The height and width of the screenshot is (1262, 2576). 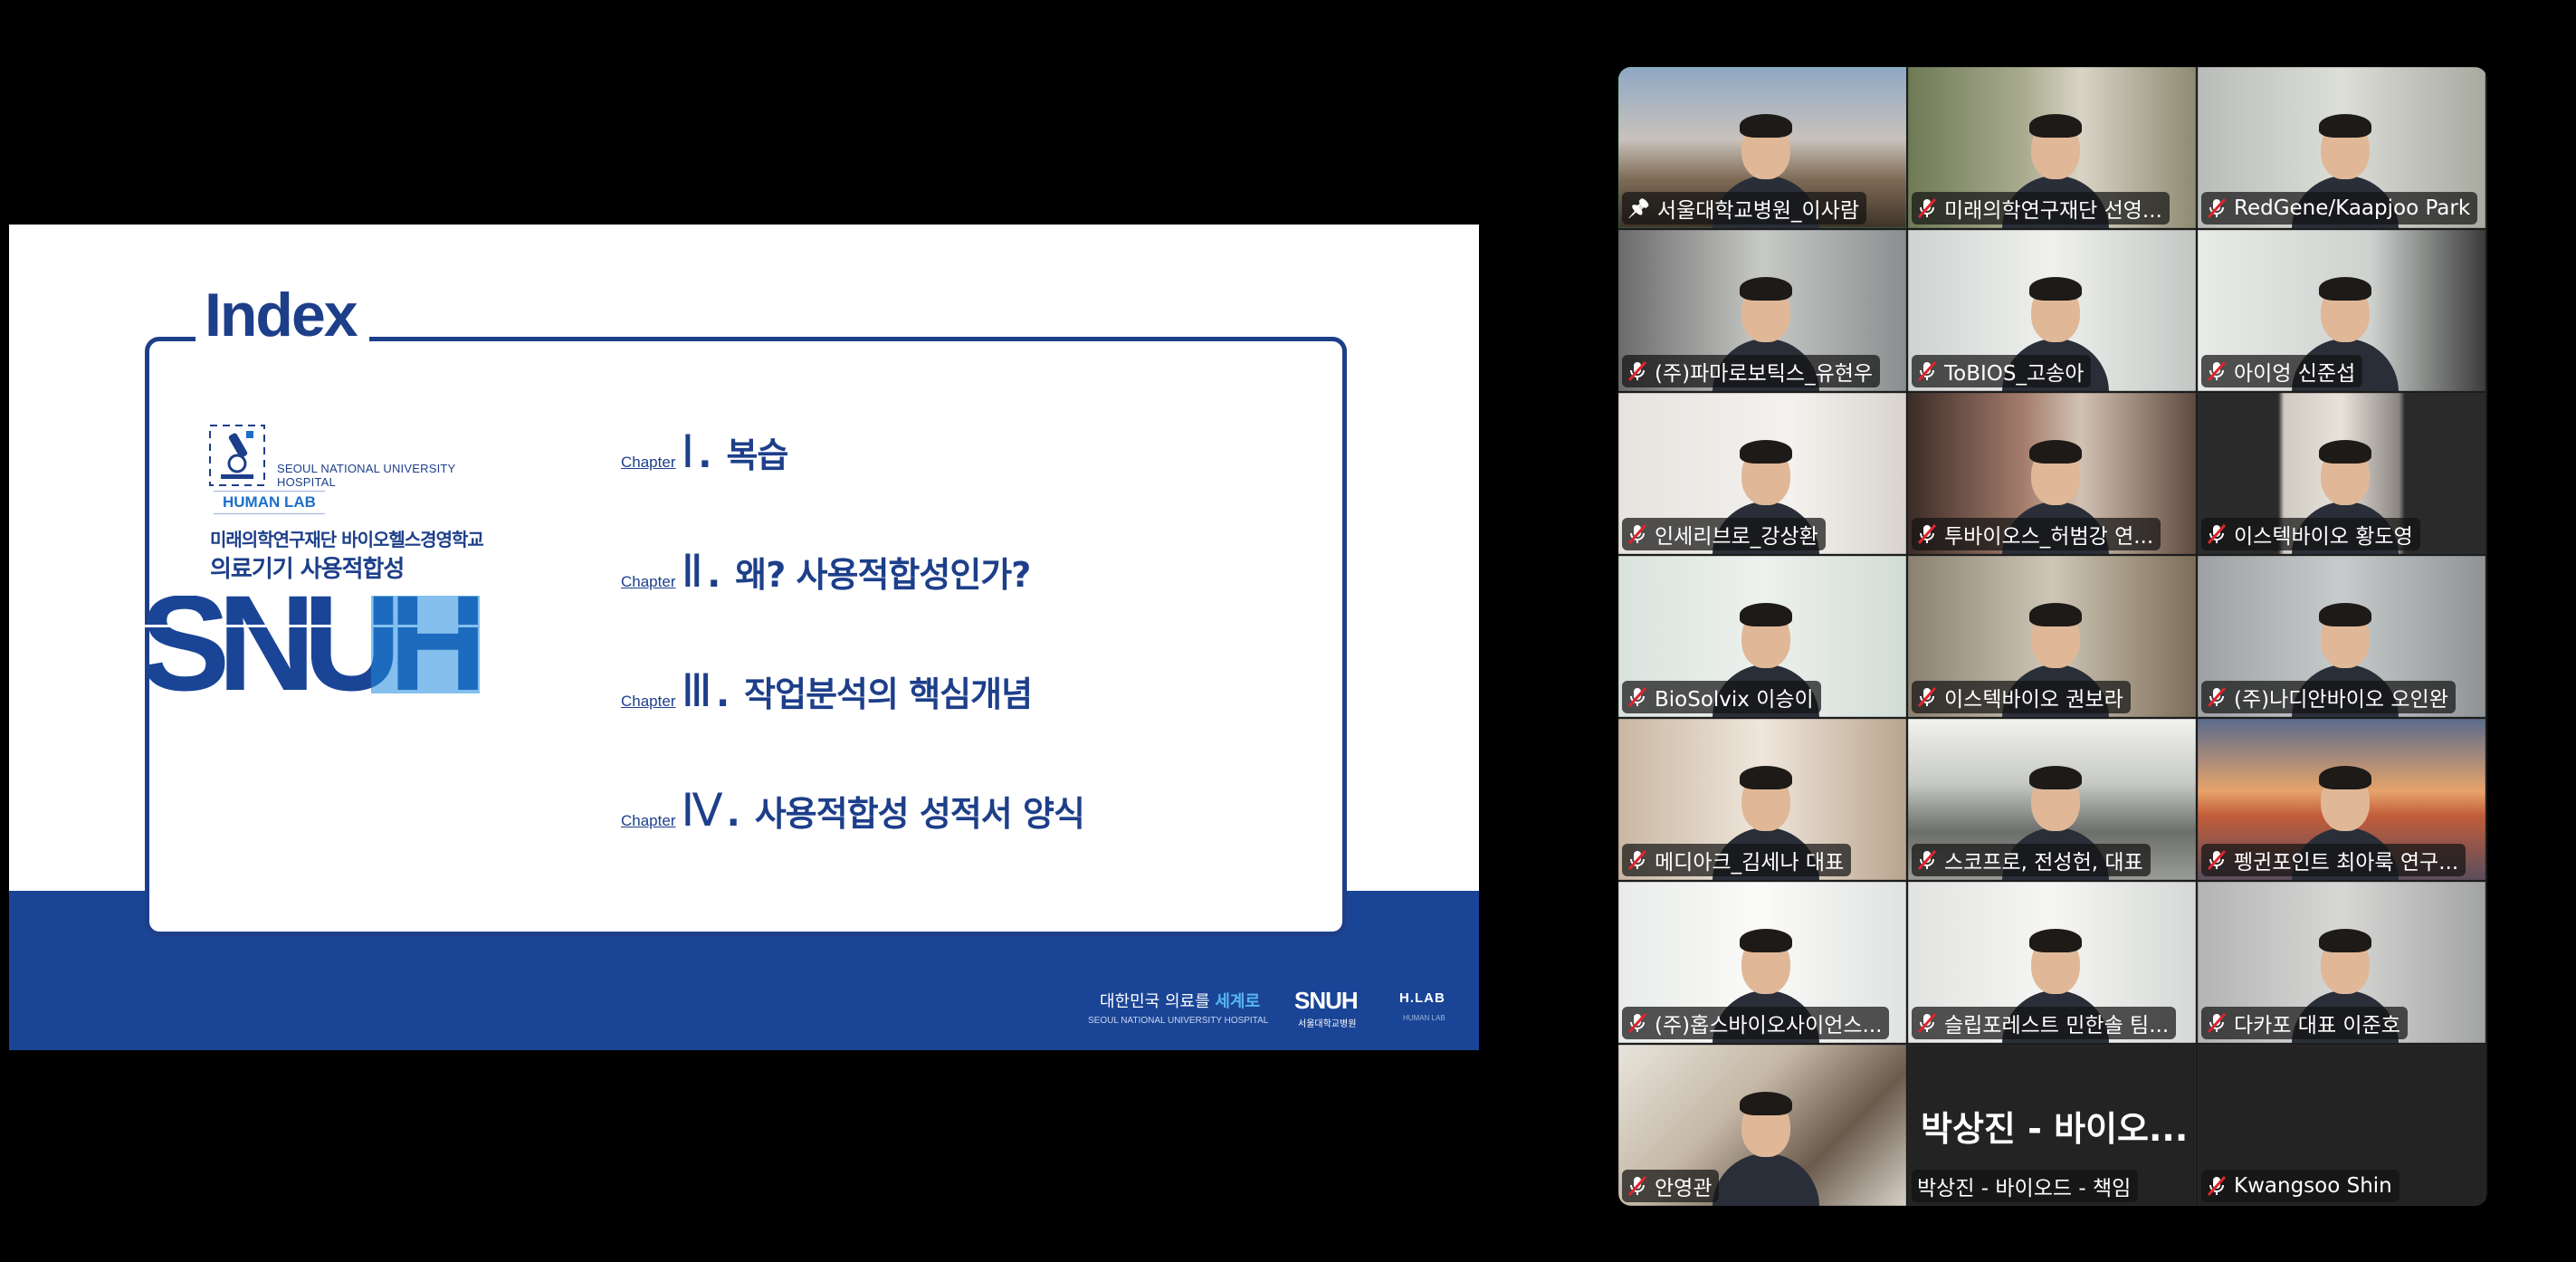 I want to click on participant-tile: 다카포 대표 이준호, so click(x=2341, y=962).